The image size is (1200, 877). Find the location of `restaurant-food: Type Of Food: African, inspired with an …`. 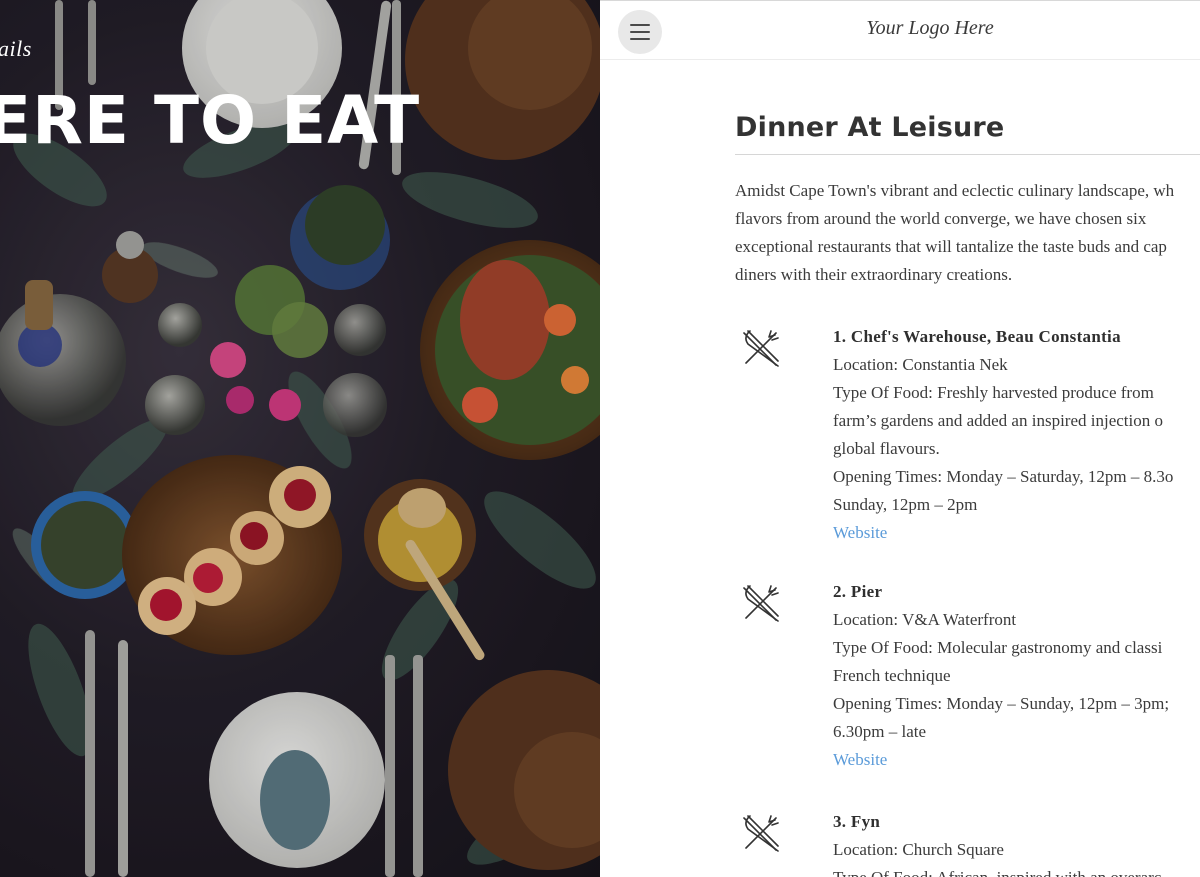

restaurant-food: Type Of Food: African, inspired with an … is located at coordinates (1016, 870).